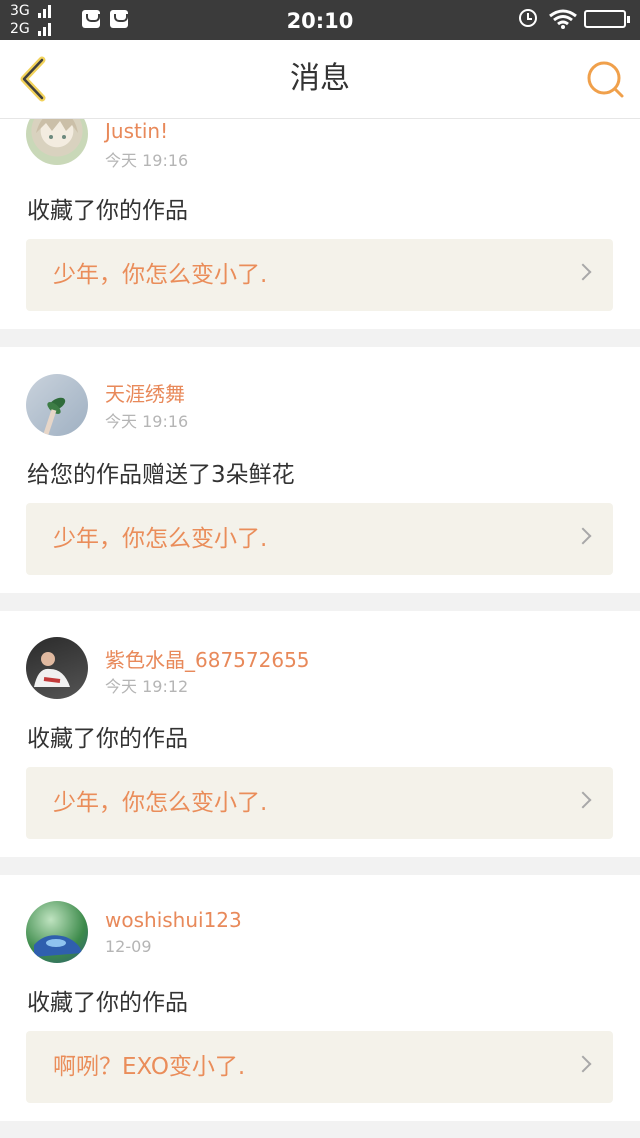  I want to click on search-button, so click(605, 79).